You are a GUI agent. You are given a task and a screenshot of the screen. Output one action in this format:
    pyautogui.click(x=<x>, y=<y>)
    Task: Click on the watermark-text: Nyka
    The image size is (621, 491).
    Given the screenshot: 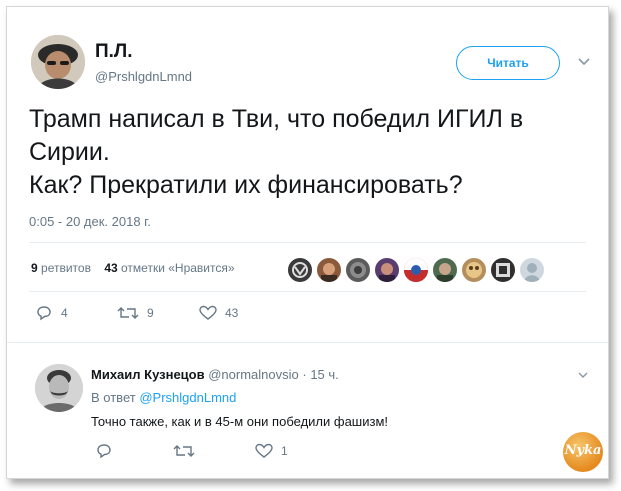 What is the action you would take?
    pyautogui.click(x=583, y=450)
    